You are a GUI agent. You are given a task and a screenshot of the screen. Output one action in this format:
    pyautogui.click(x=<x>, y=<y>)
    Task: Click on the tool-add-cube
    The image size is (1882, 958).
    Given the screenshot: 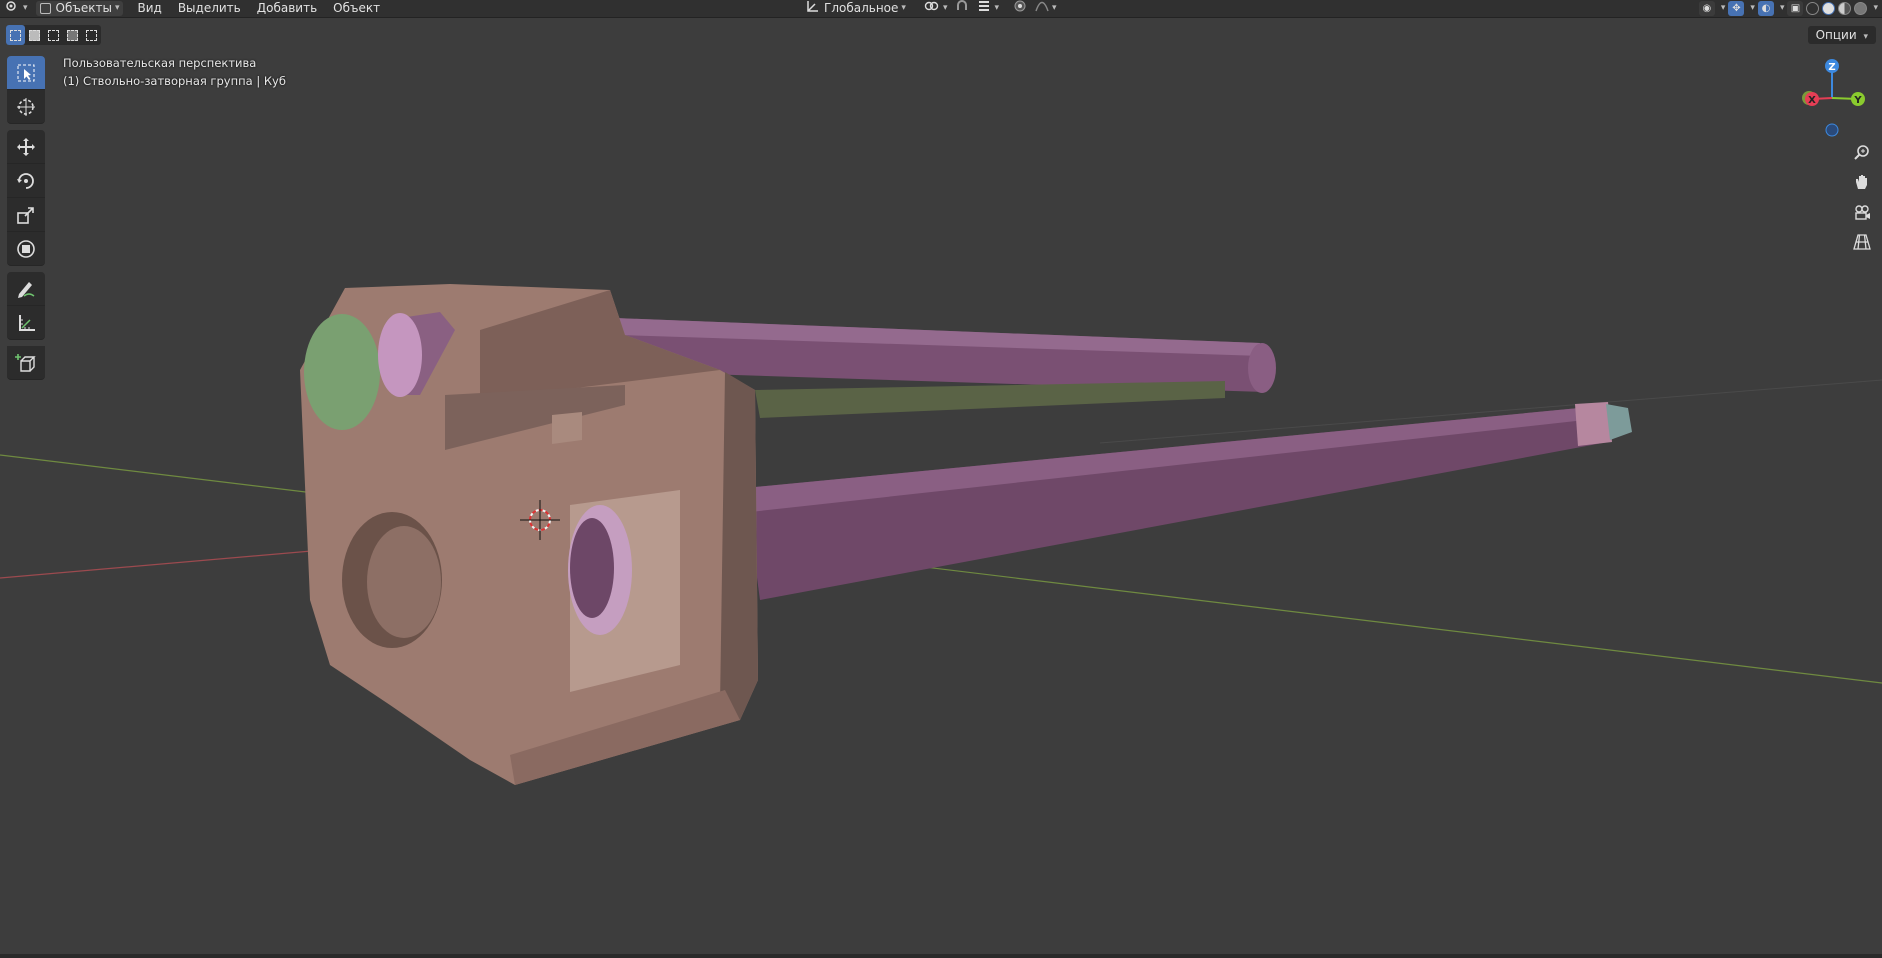 What is the action you would take?
    pyautogui.click(x=26, y=363)
    